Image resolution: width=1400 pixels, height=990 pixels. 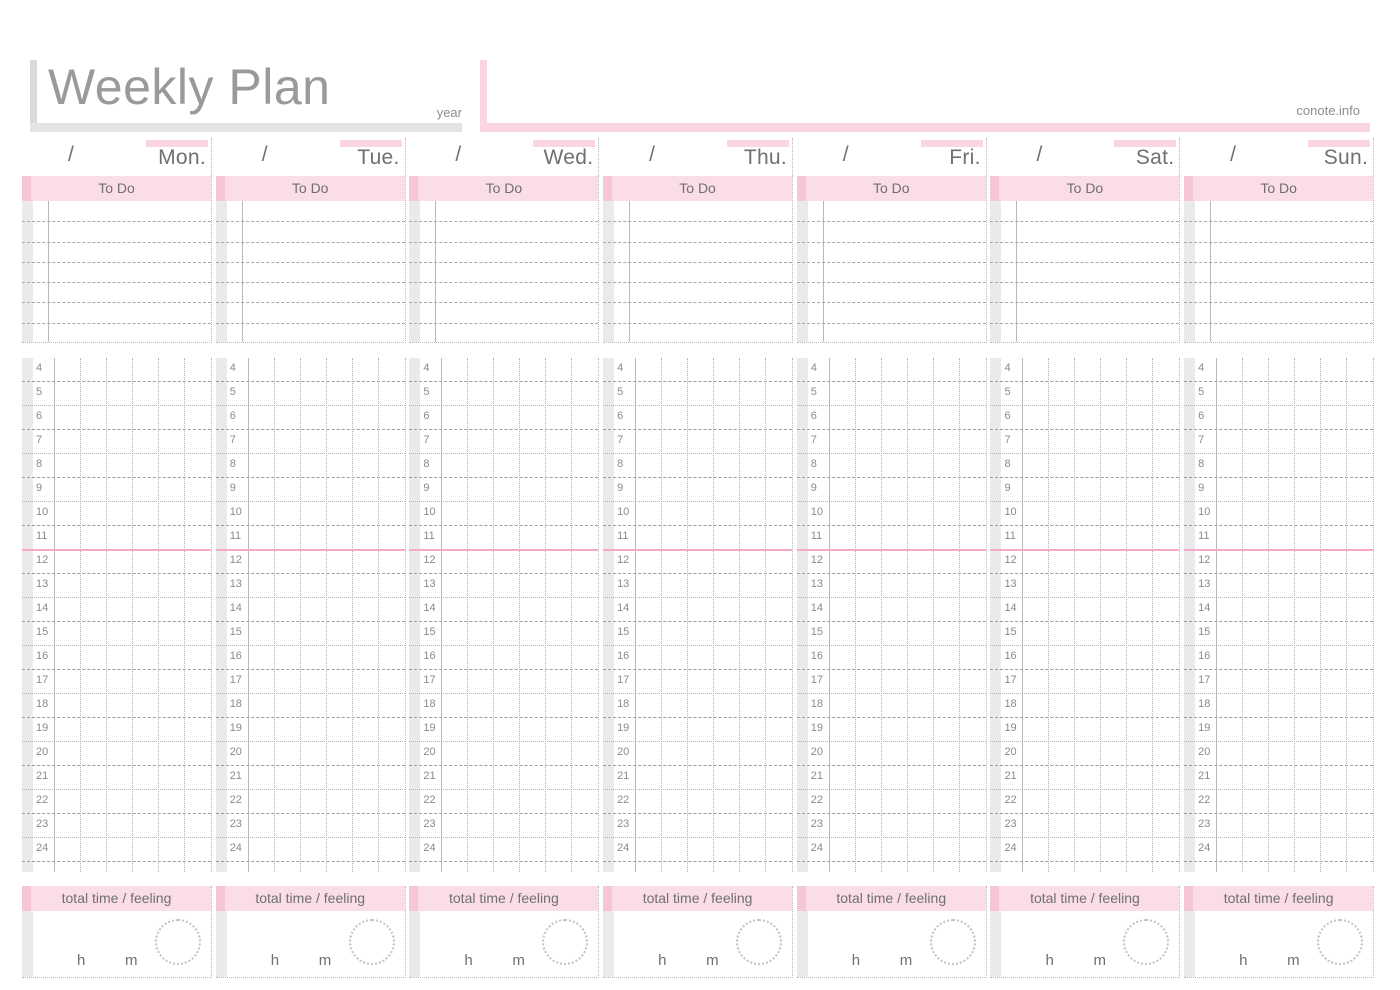 What do you see at coordinates (116, 442) in the screenshot?
I see `hour-row: 7` at bounding box center [116, 442].